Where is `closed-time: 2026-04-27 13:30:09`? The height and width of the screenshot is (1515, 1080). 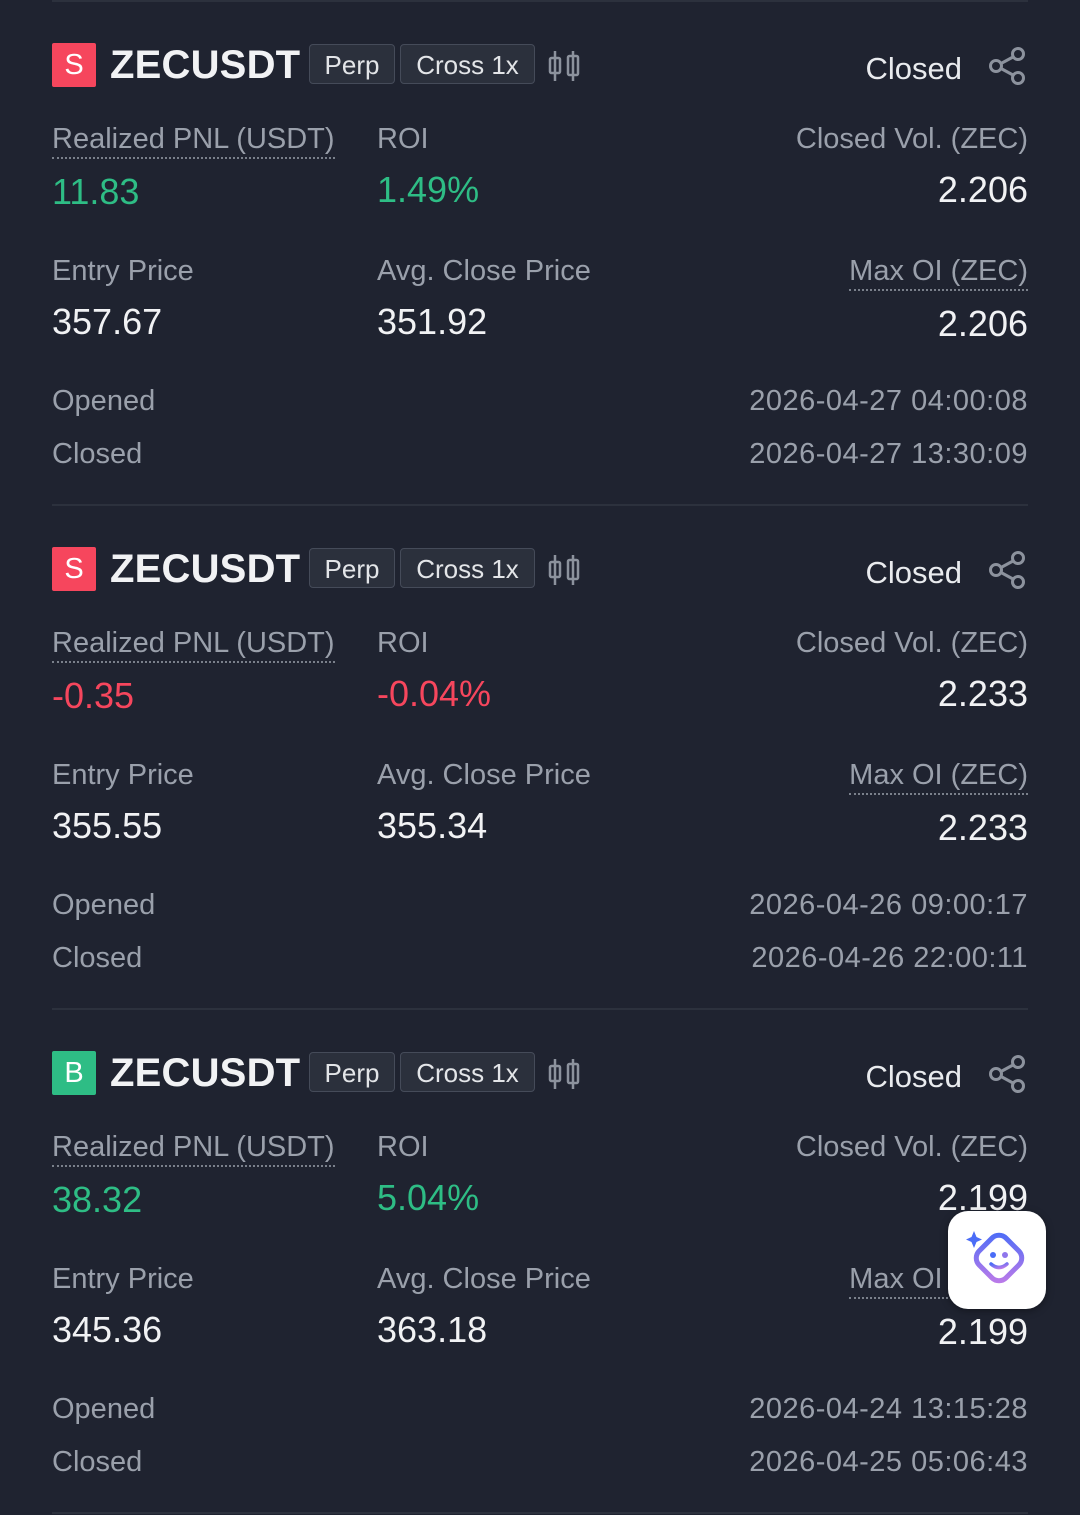 closed-time: 2026-04-27 13:30:09 is located at coordinates (888, 454).